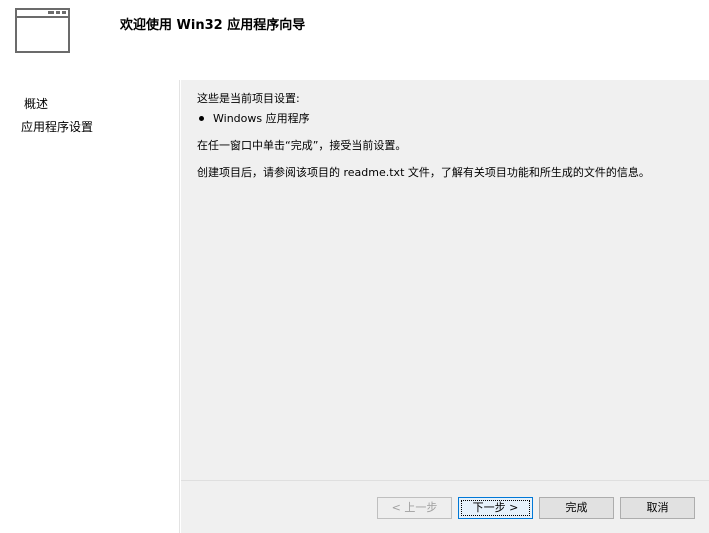  Describe the element at coordinates (302, 145) in the screenshot. I see `finish-hint: 在任一窗口中单击“完成”，接受当前设置。` at that location.